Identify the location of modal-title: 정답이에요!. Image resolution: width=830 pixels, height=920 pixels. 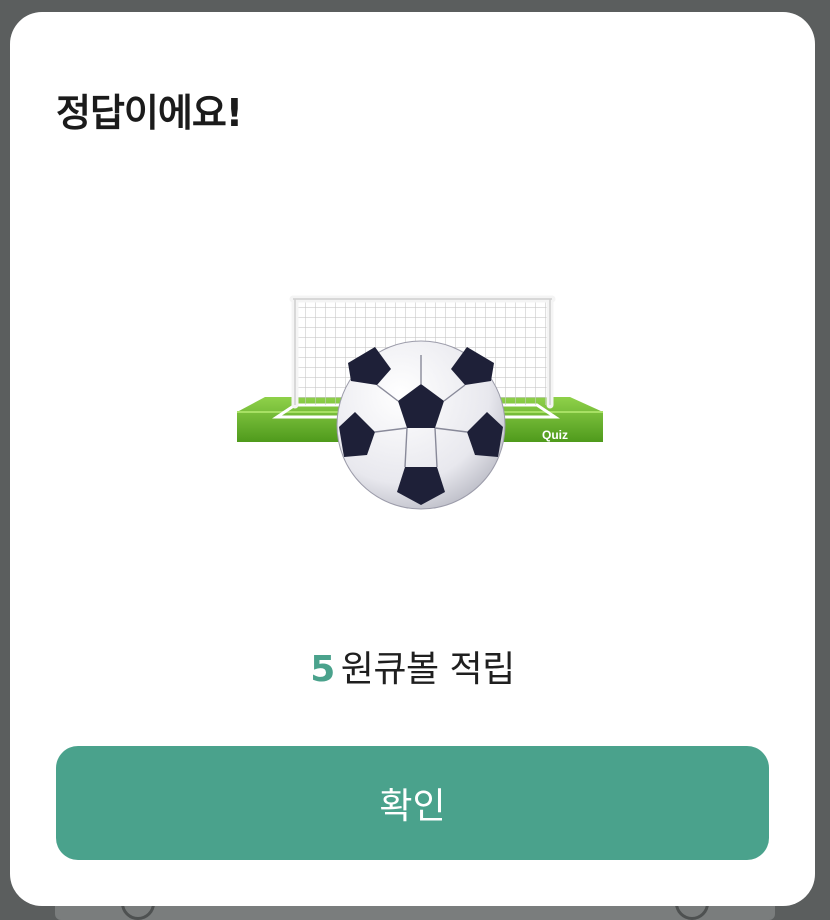
(149, 113).